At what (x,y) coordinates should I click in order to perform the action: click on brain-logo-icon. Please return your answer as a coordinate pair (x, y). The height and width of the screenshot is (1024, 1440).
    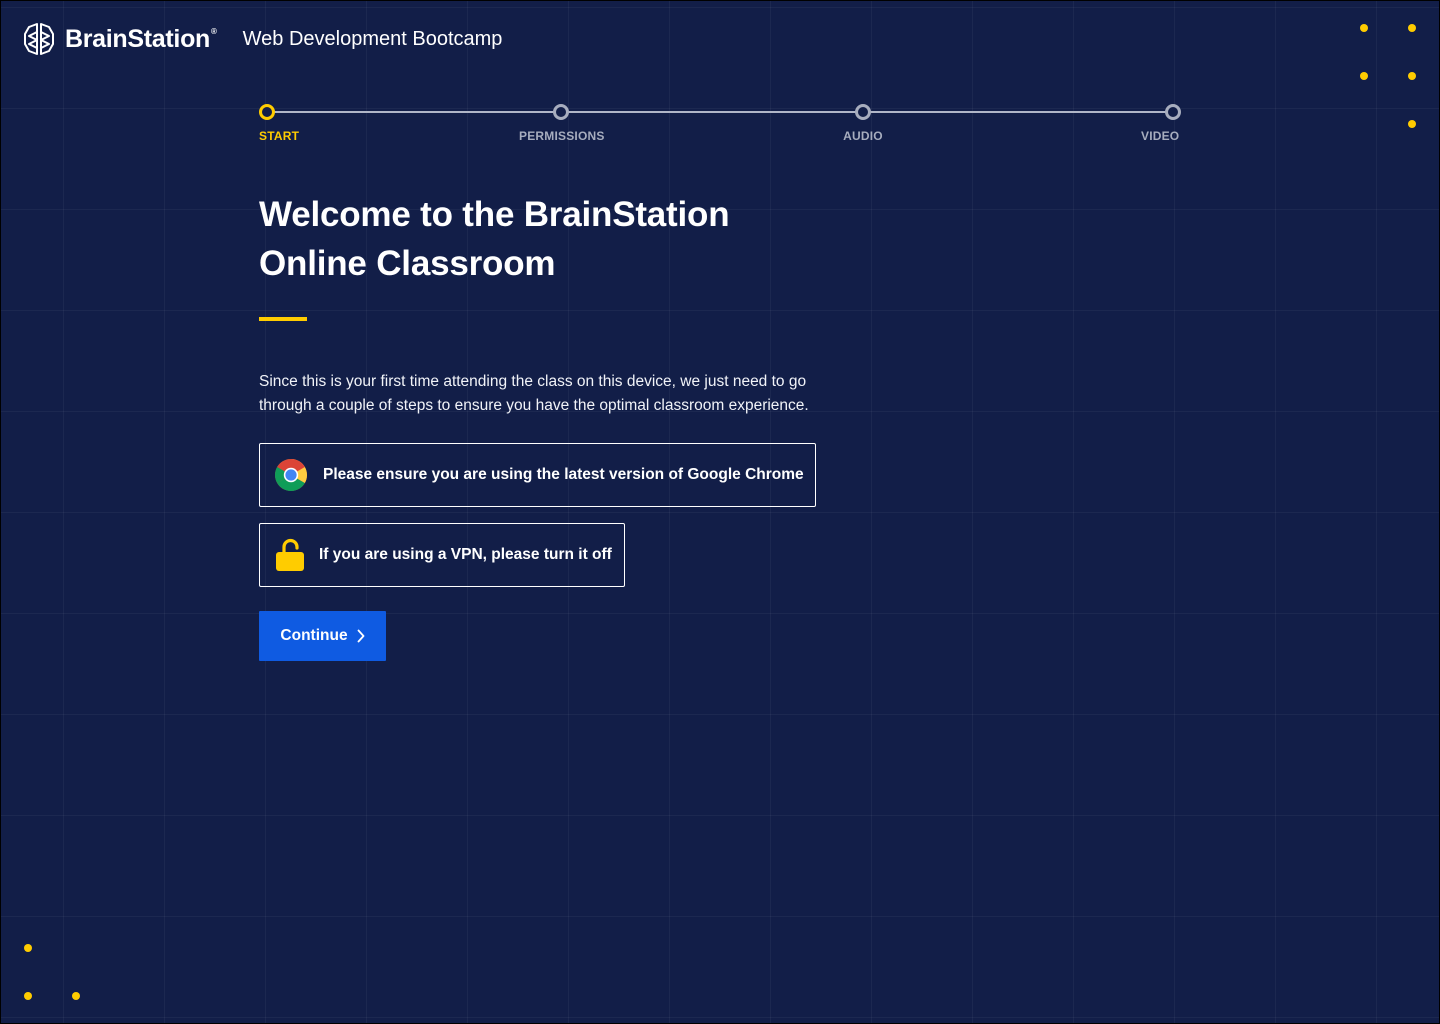
    Looking at the image, I should click on (39, 39).